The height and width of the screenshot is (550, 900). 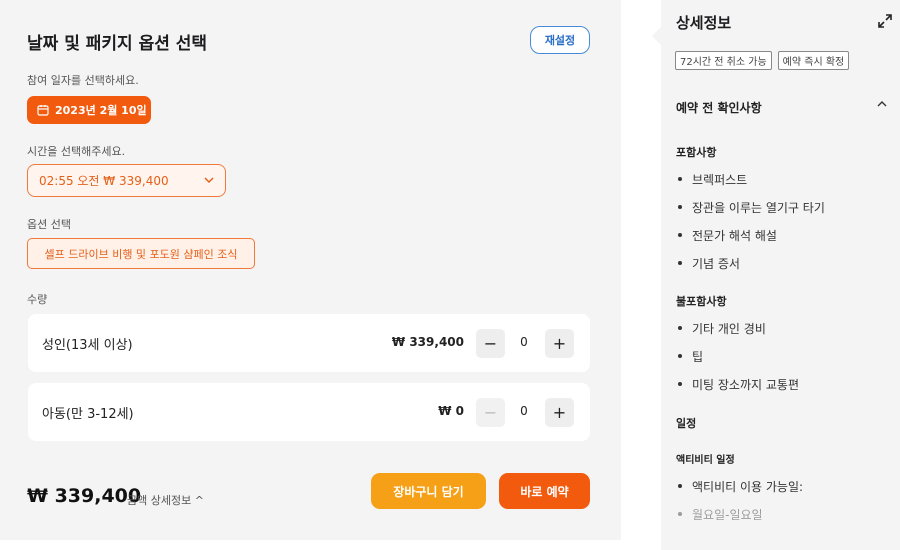 I want to click on time-select: 02:55 오전 ₩ 339,400, so click(x=126, y=180).